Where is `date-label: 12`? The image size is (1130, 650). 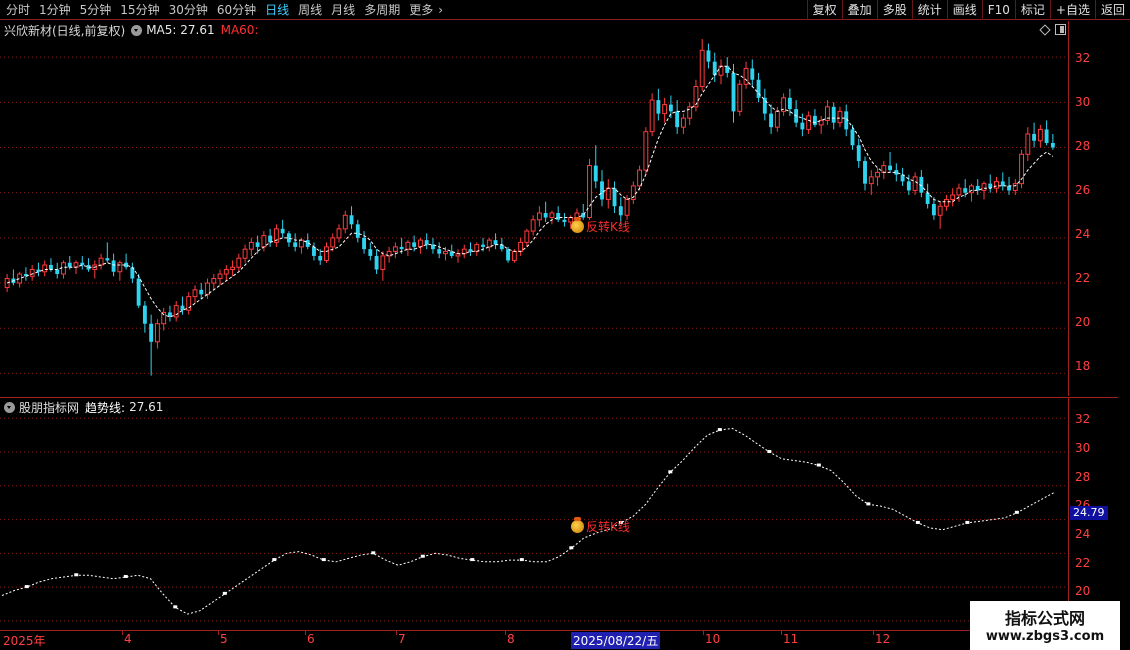
date-label: 12 is located at coordinates (883, 639).